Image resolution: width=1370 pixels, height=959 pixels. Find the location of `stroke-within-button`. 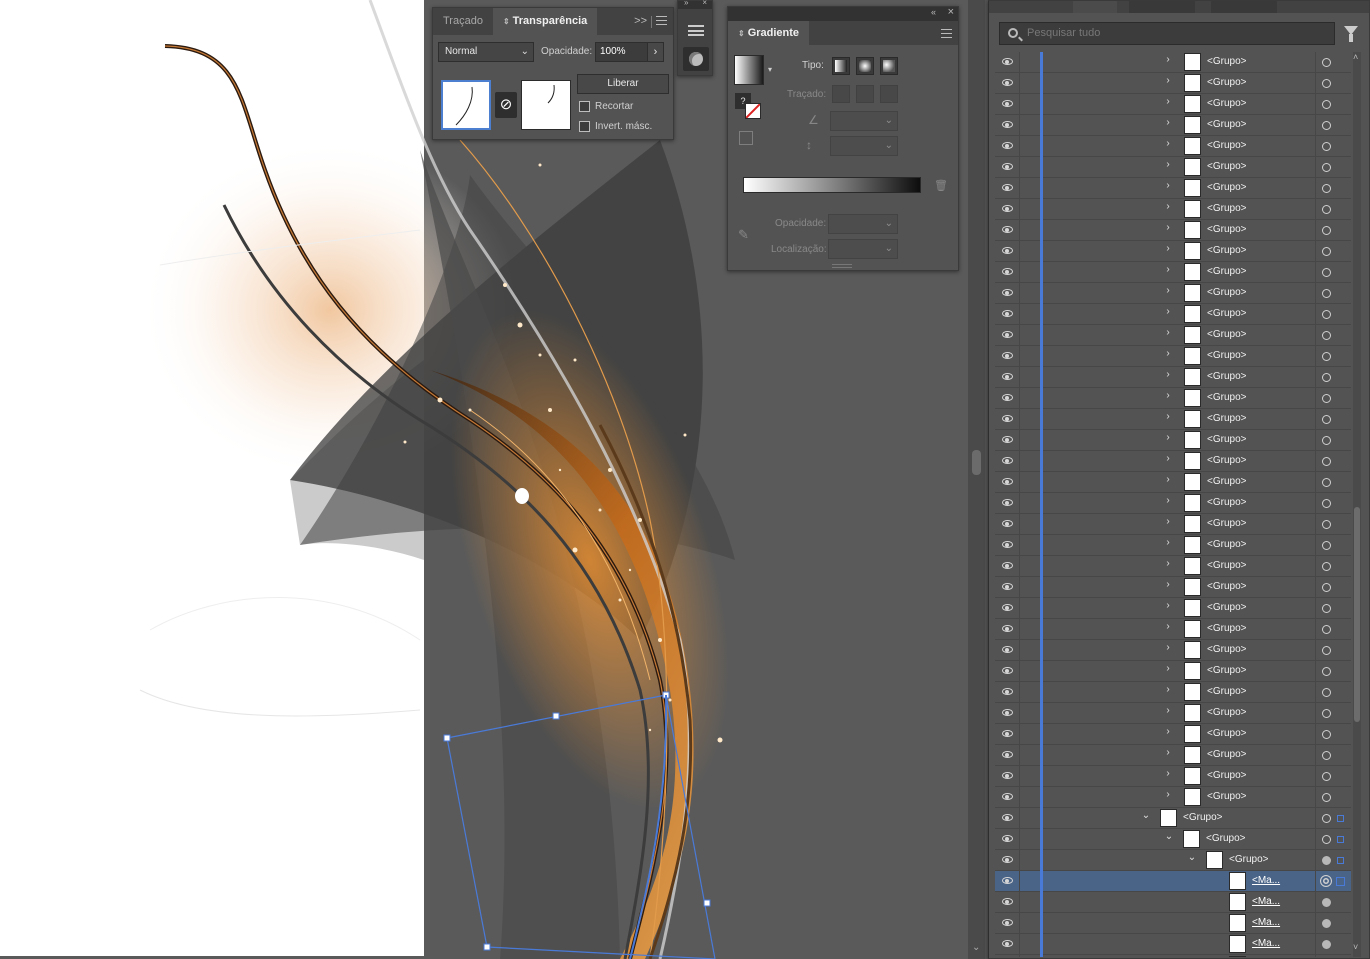

stroke-within-button is located at coordinates (841, 94).